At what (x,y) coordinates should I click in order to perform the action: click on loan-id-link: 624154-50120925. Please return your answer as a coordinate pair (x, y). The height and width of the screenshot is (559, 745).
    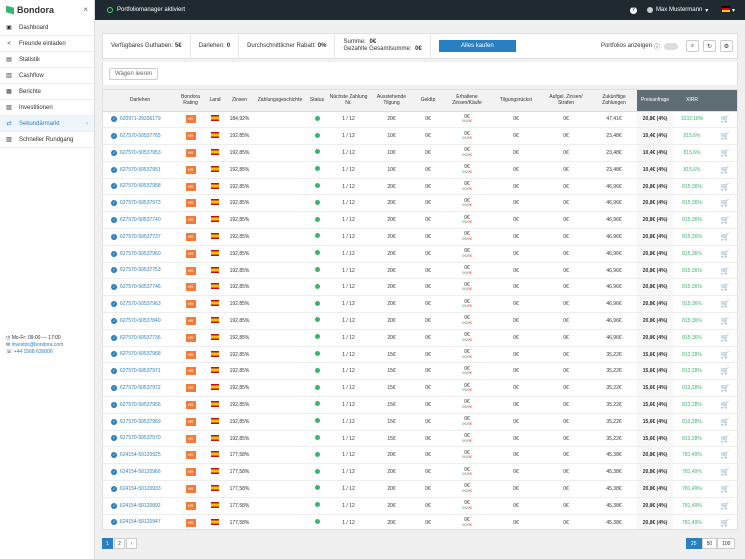
    Looking at the image, I should click on (140, 455).